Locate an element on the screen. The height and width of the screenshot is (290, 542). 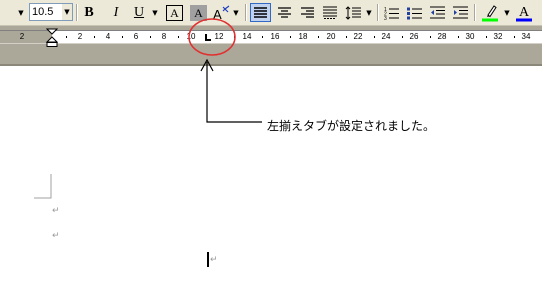
margin-corner-mark is located at coordinates (43, 186).